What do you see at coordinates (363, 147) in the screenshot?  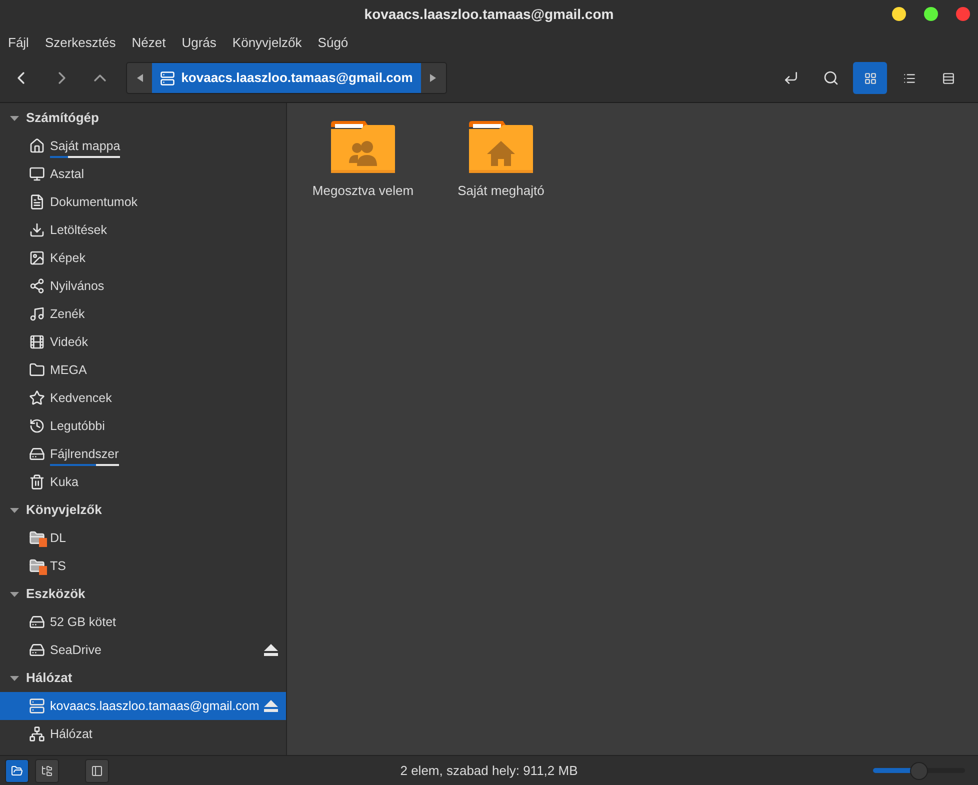 I see `shared-folder-icon` at bounding box center [363, 147].